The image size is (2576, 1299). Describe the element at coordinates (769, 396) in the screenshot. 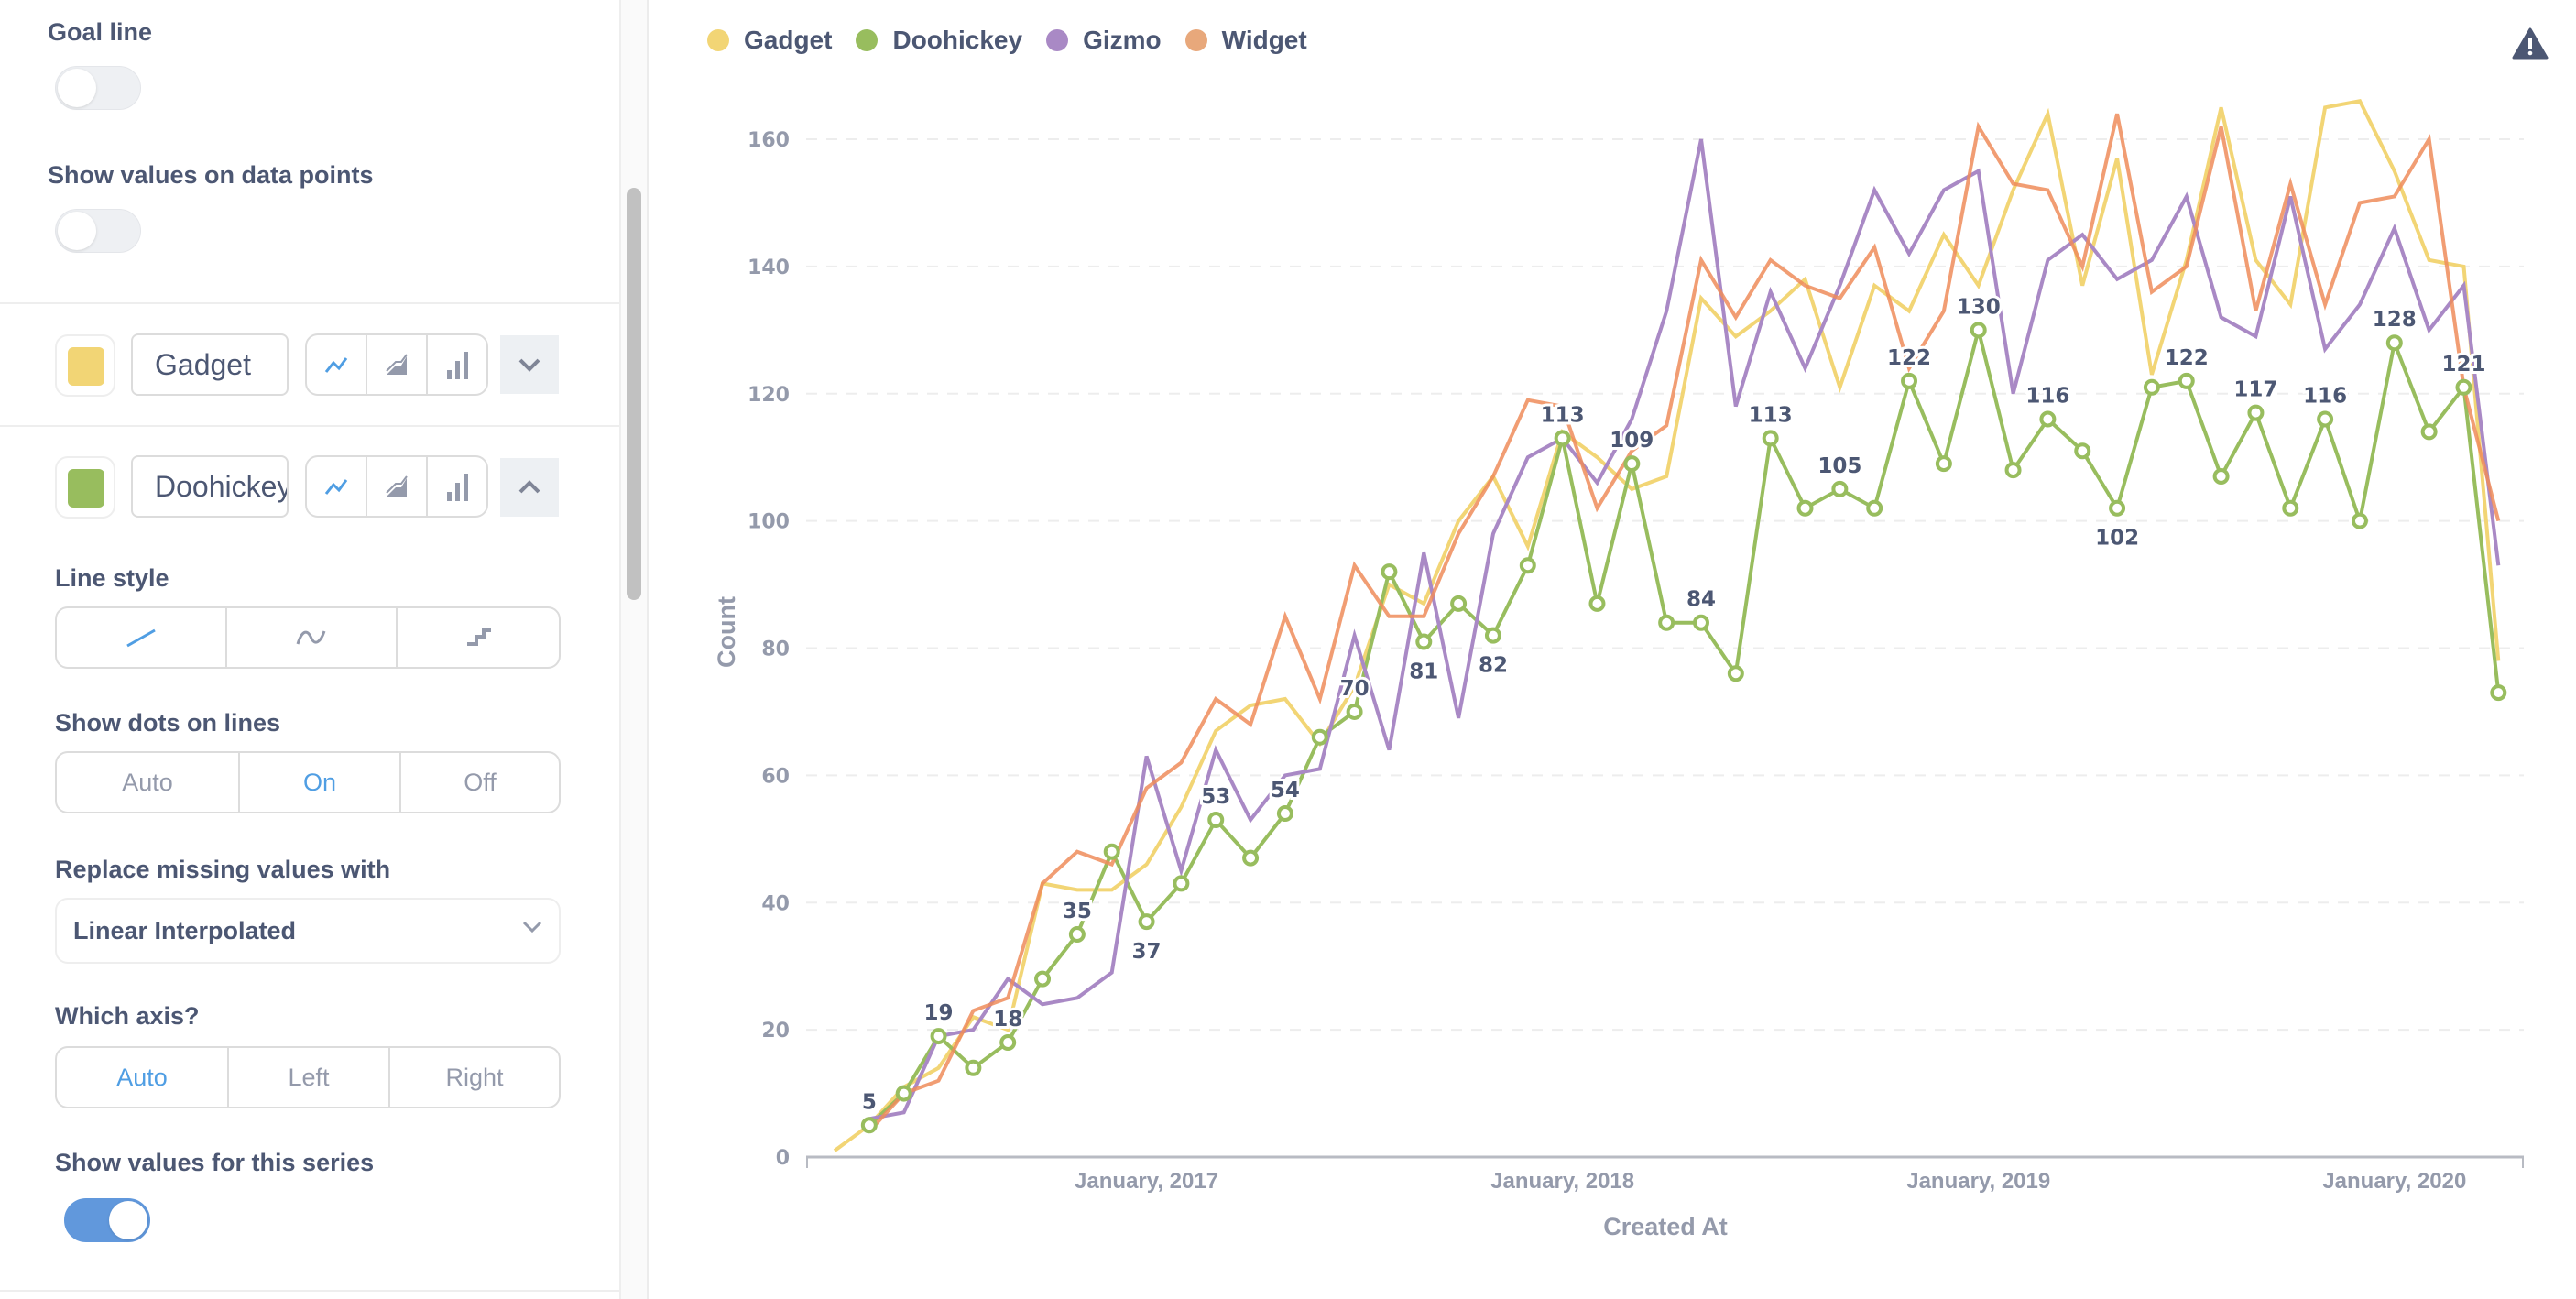

I see `y-tick-label: 120` at that location.